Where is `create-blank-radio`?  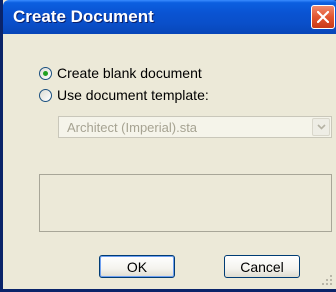
create-blank-radio is located at coordinates (45, 73).